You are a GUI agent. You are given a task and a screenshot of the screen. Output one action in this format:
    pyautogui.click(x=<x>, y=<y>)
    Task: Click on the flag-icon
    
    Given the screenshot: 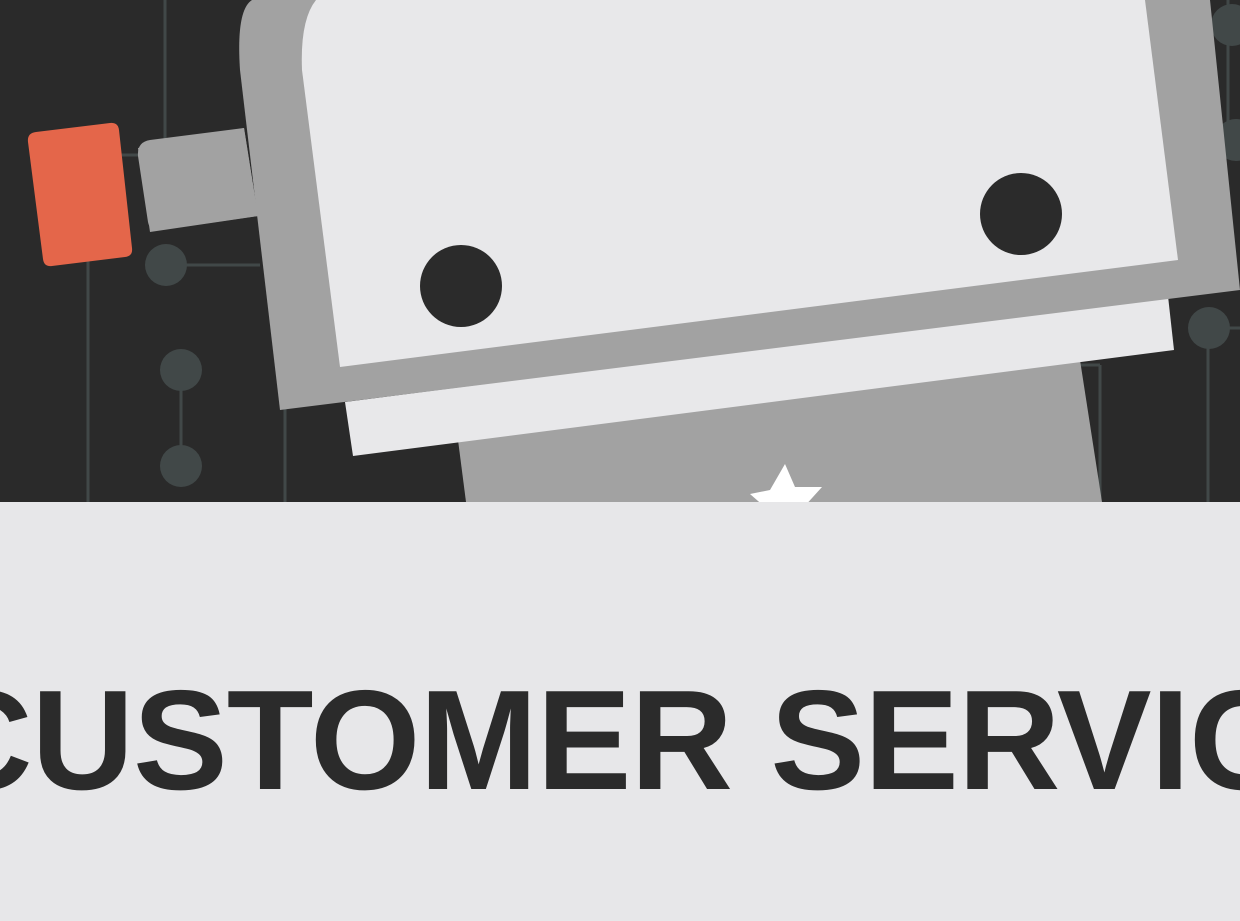 What is the action you would take?
    pyautogui.click(x=80, y=194)
    